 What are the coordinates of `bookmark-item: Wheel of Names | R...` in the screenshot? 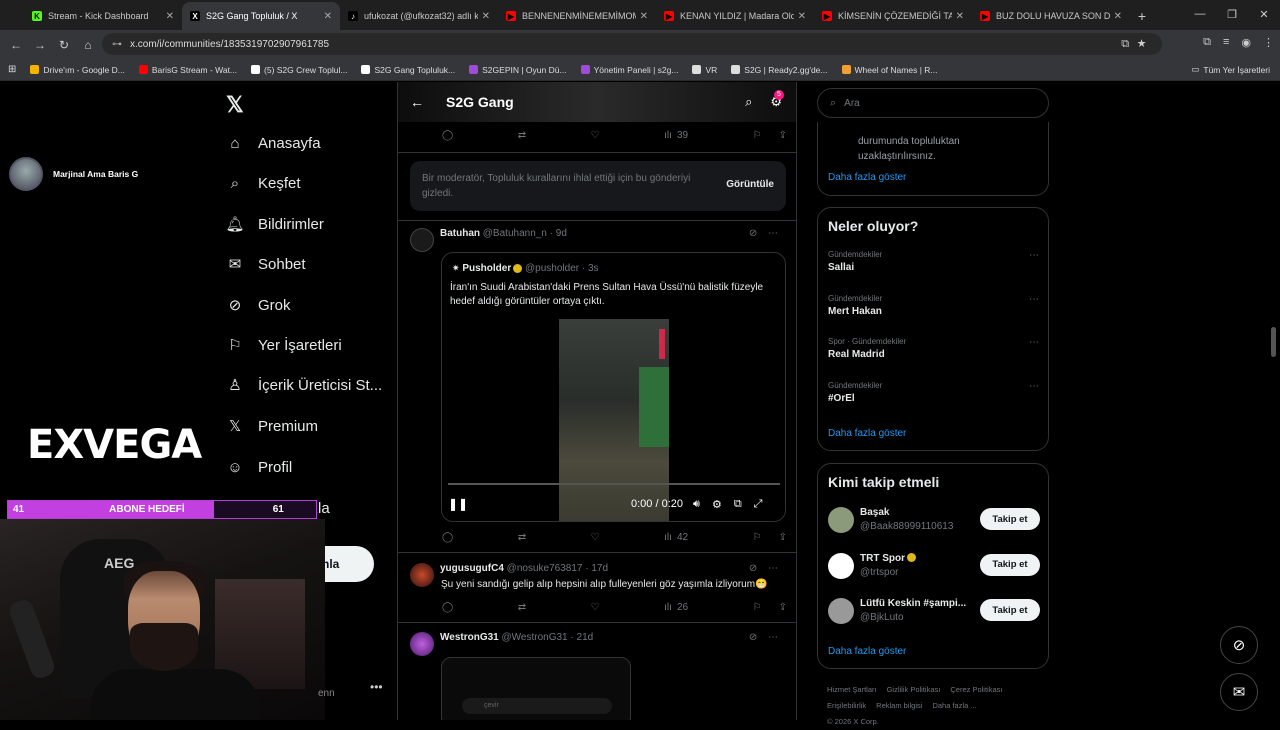 It's located at (889, 70).